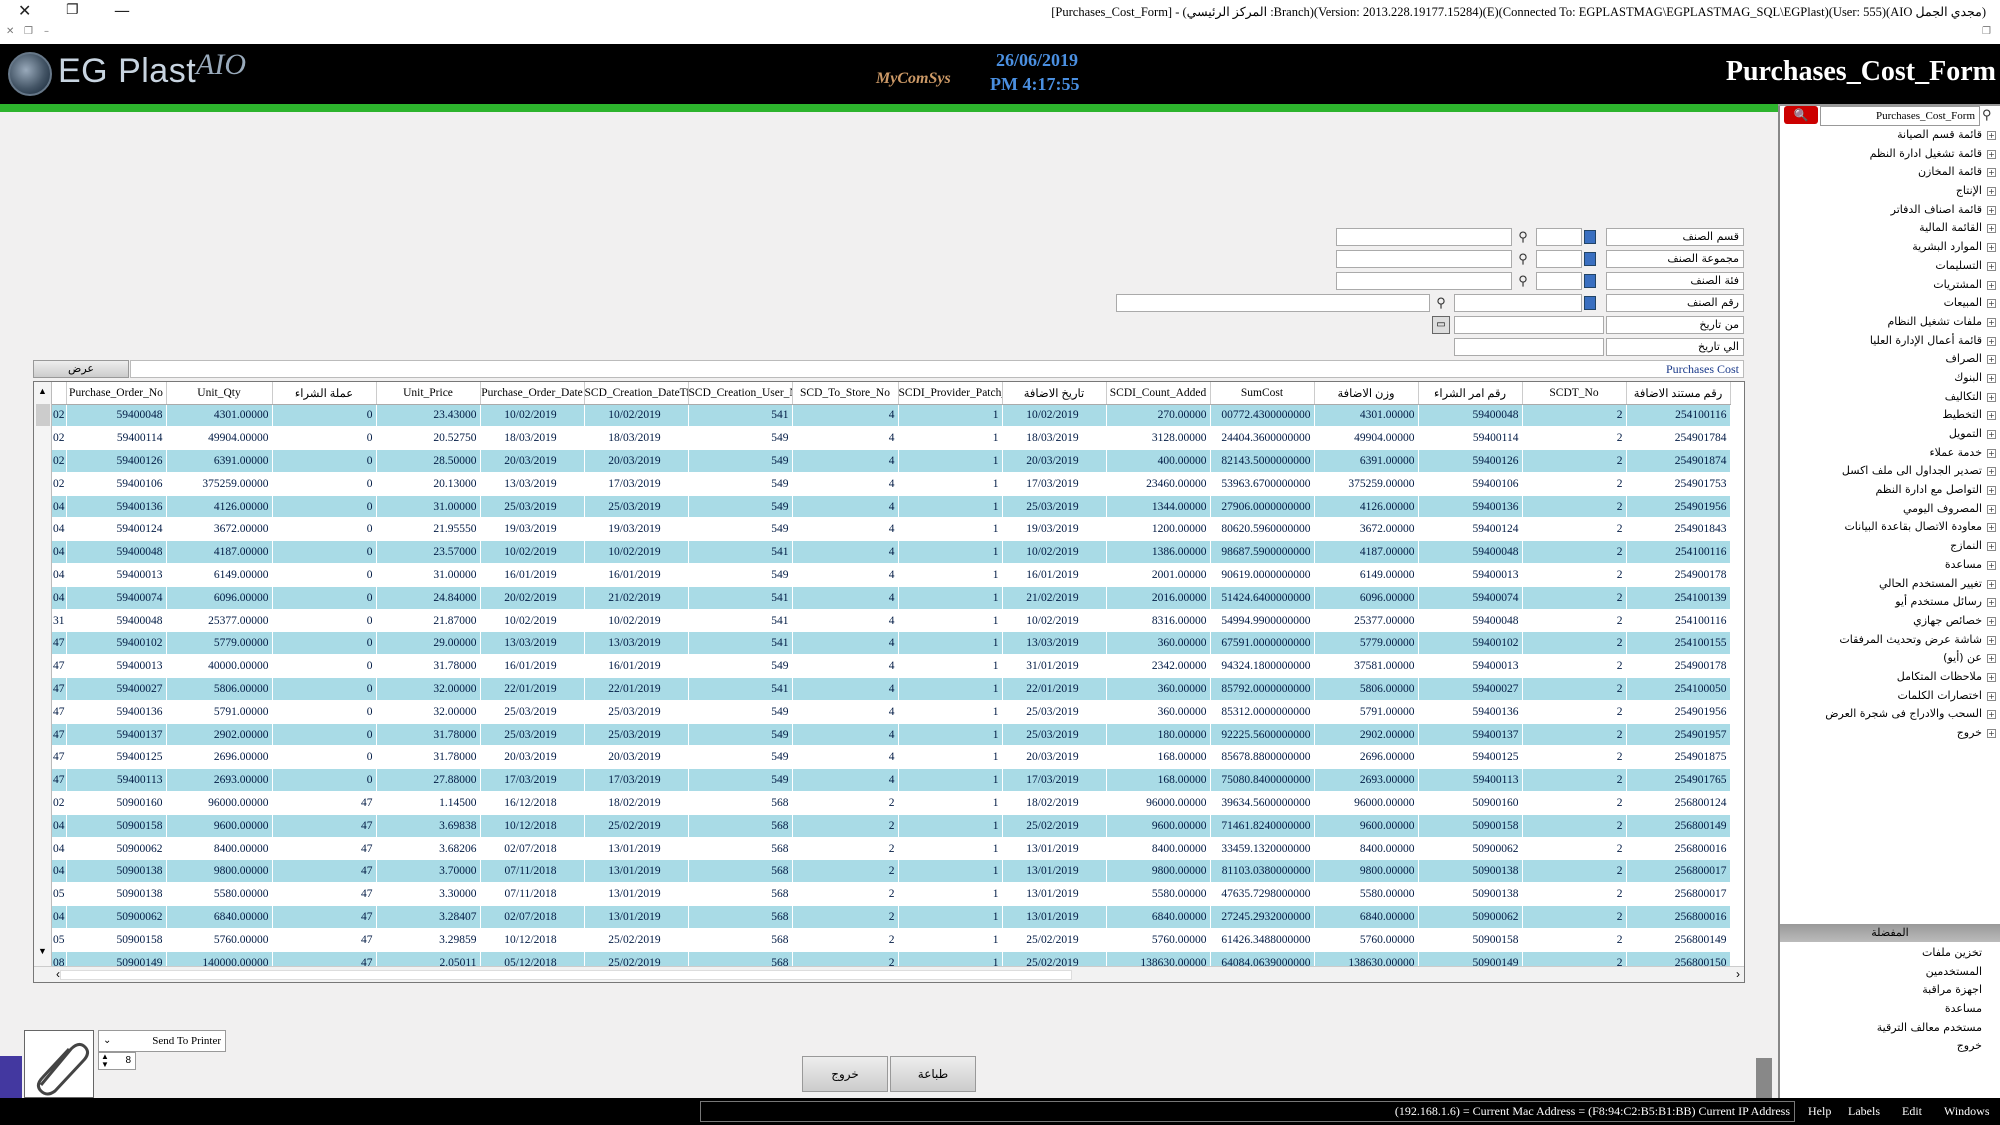 This screenshot has height=1125, width=2000. What do you see at coordinates (1366, 757) in the screenshot?
I see `table-cell: 2696.00000` at bounding box center [1366, 757].